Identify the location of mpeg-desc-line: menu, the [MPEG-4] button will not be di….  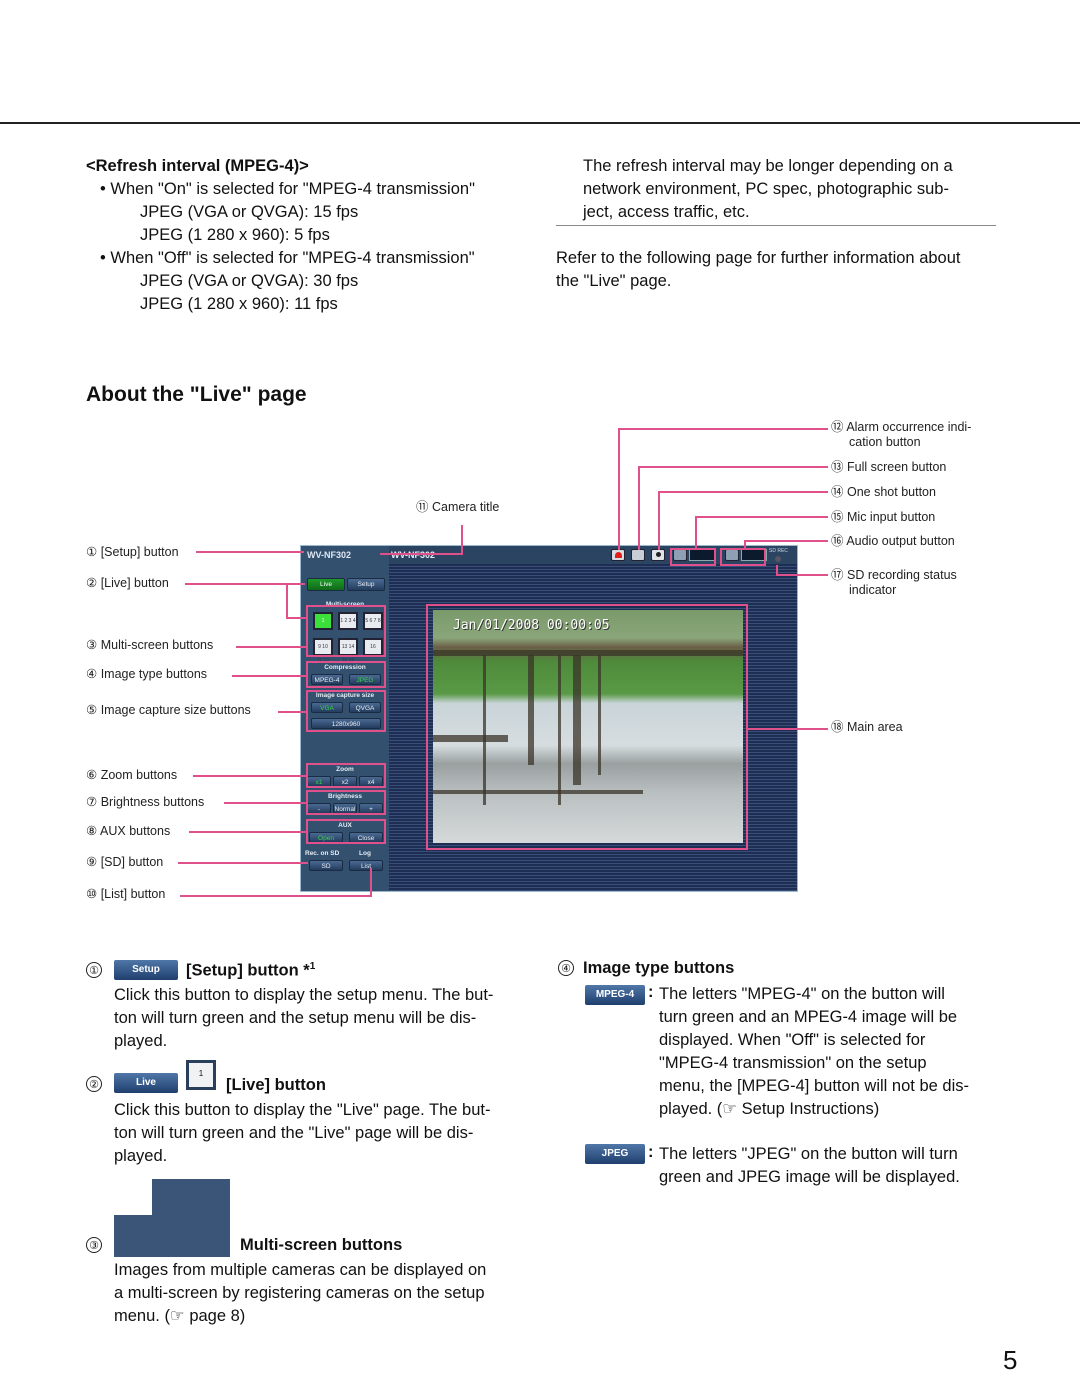
(814, 1086).